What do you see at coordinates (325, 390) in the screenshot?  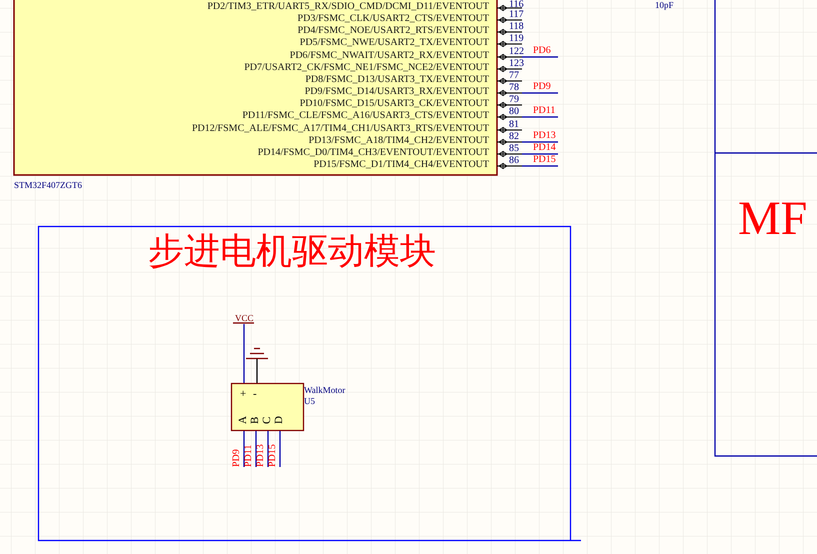 I see `component-comment: WalkMotor` at bounding box center [325, 390].